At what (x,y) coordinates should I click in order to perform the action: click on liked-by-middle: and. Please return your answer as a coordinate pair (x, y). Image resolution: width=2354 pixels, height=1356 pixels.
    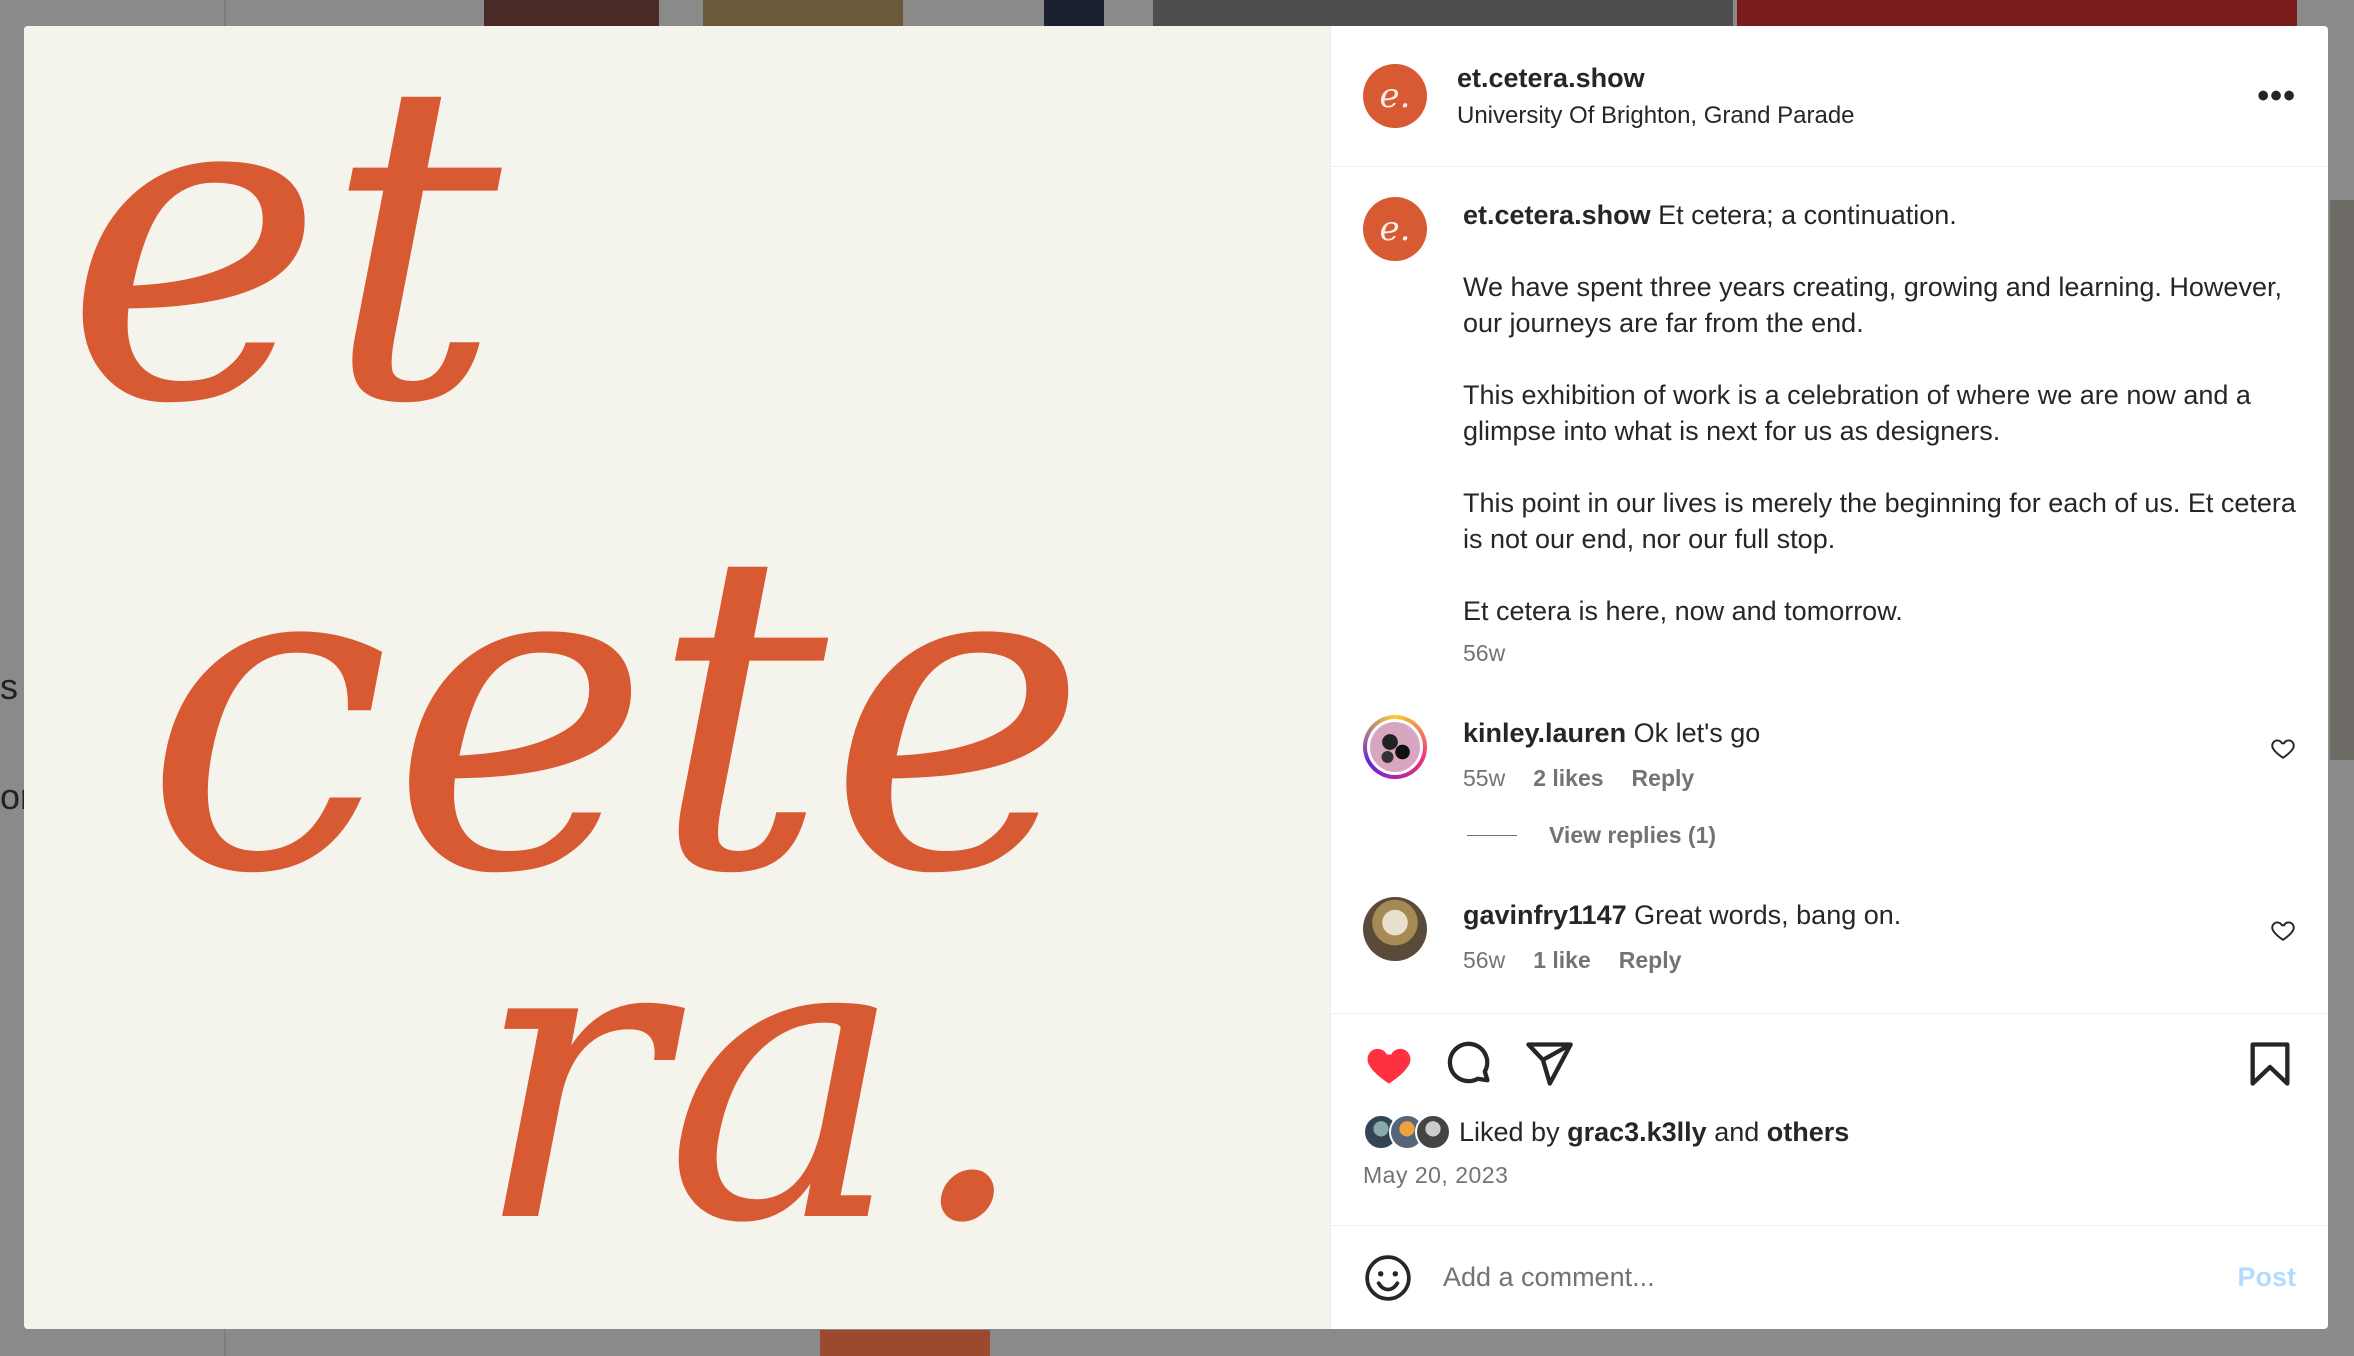
    Looking at the image, I should click on (1737, 1131).